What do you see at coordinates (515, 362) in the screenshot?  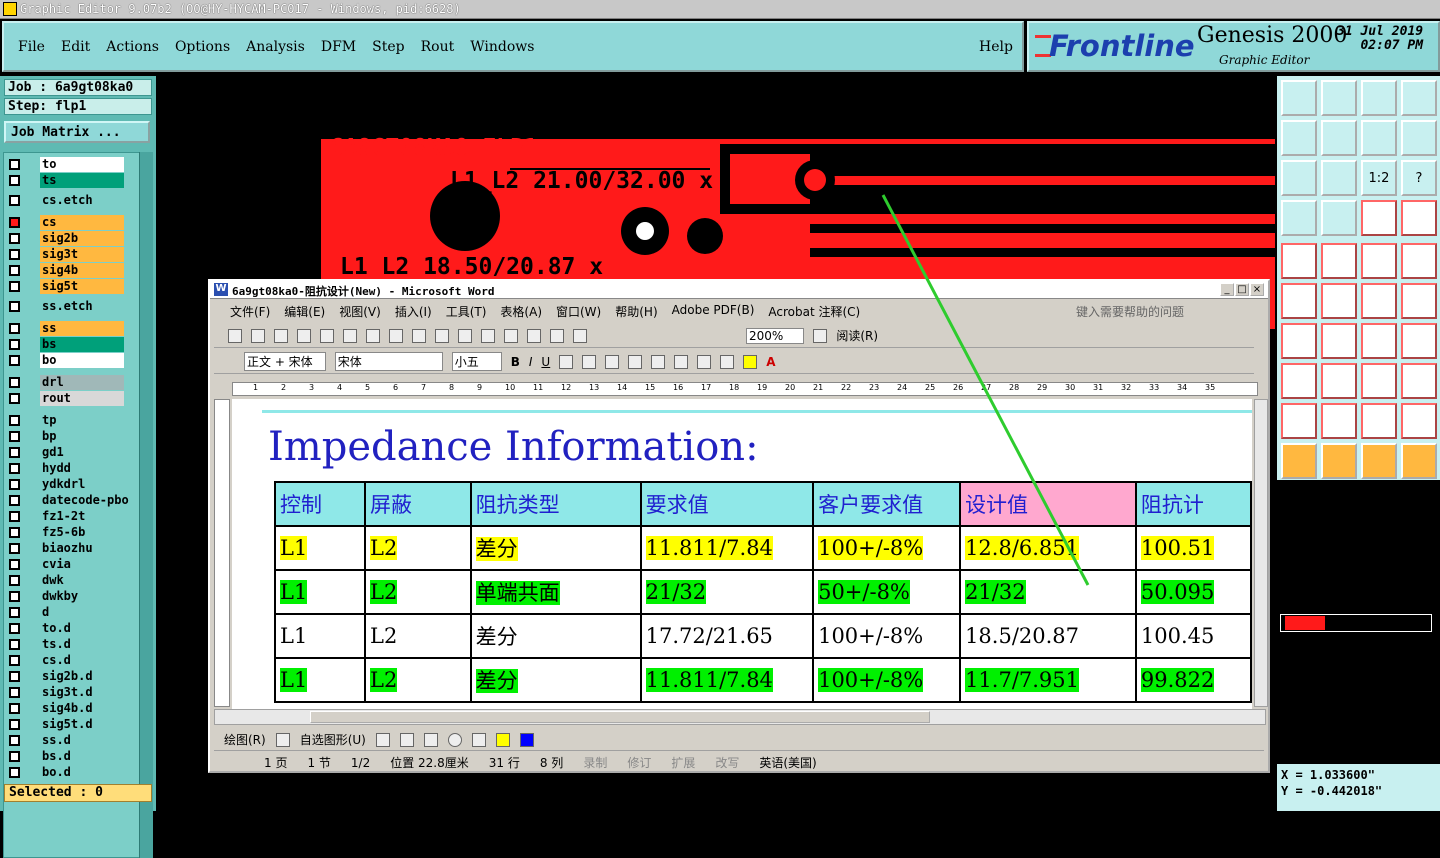 I see `bold-icon: B` at bounding box center [515, 362].